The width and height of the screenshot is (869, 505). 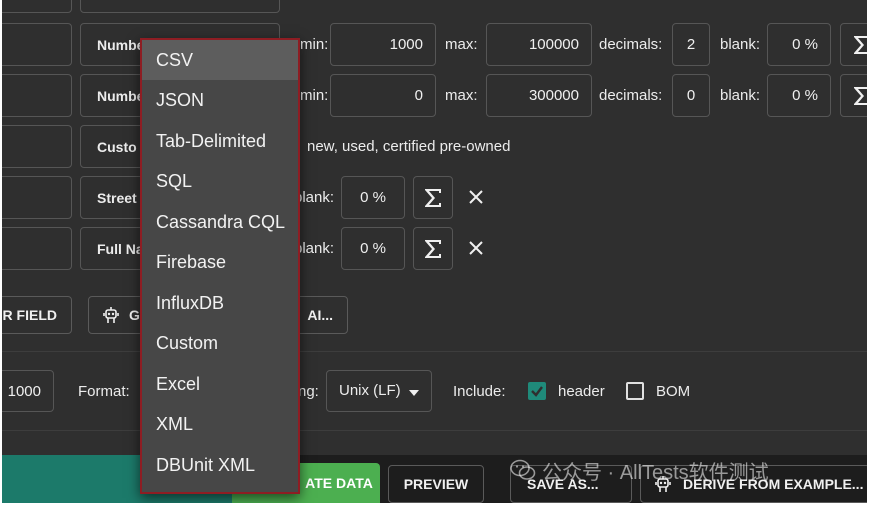 What do you see at coordinates (383, 44) in the screenshot?
I see `min-input: 1000` at bounding box center [383, 44].